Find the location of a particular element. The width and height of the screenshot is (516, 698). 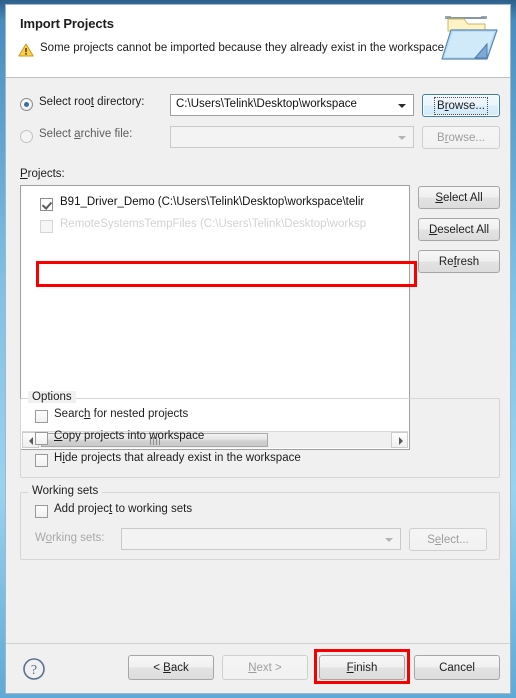

working-sets-group-title: Working sets is located at coordinates (65, 491).